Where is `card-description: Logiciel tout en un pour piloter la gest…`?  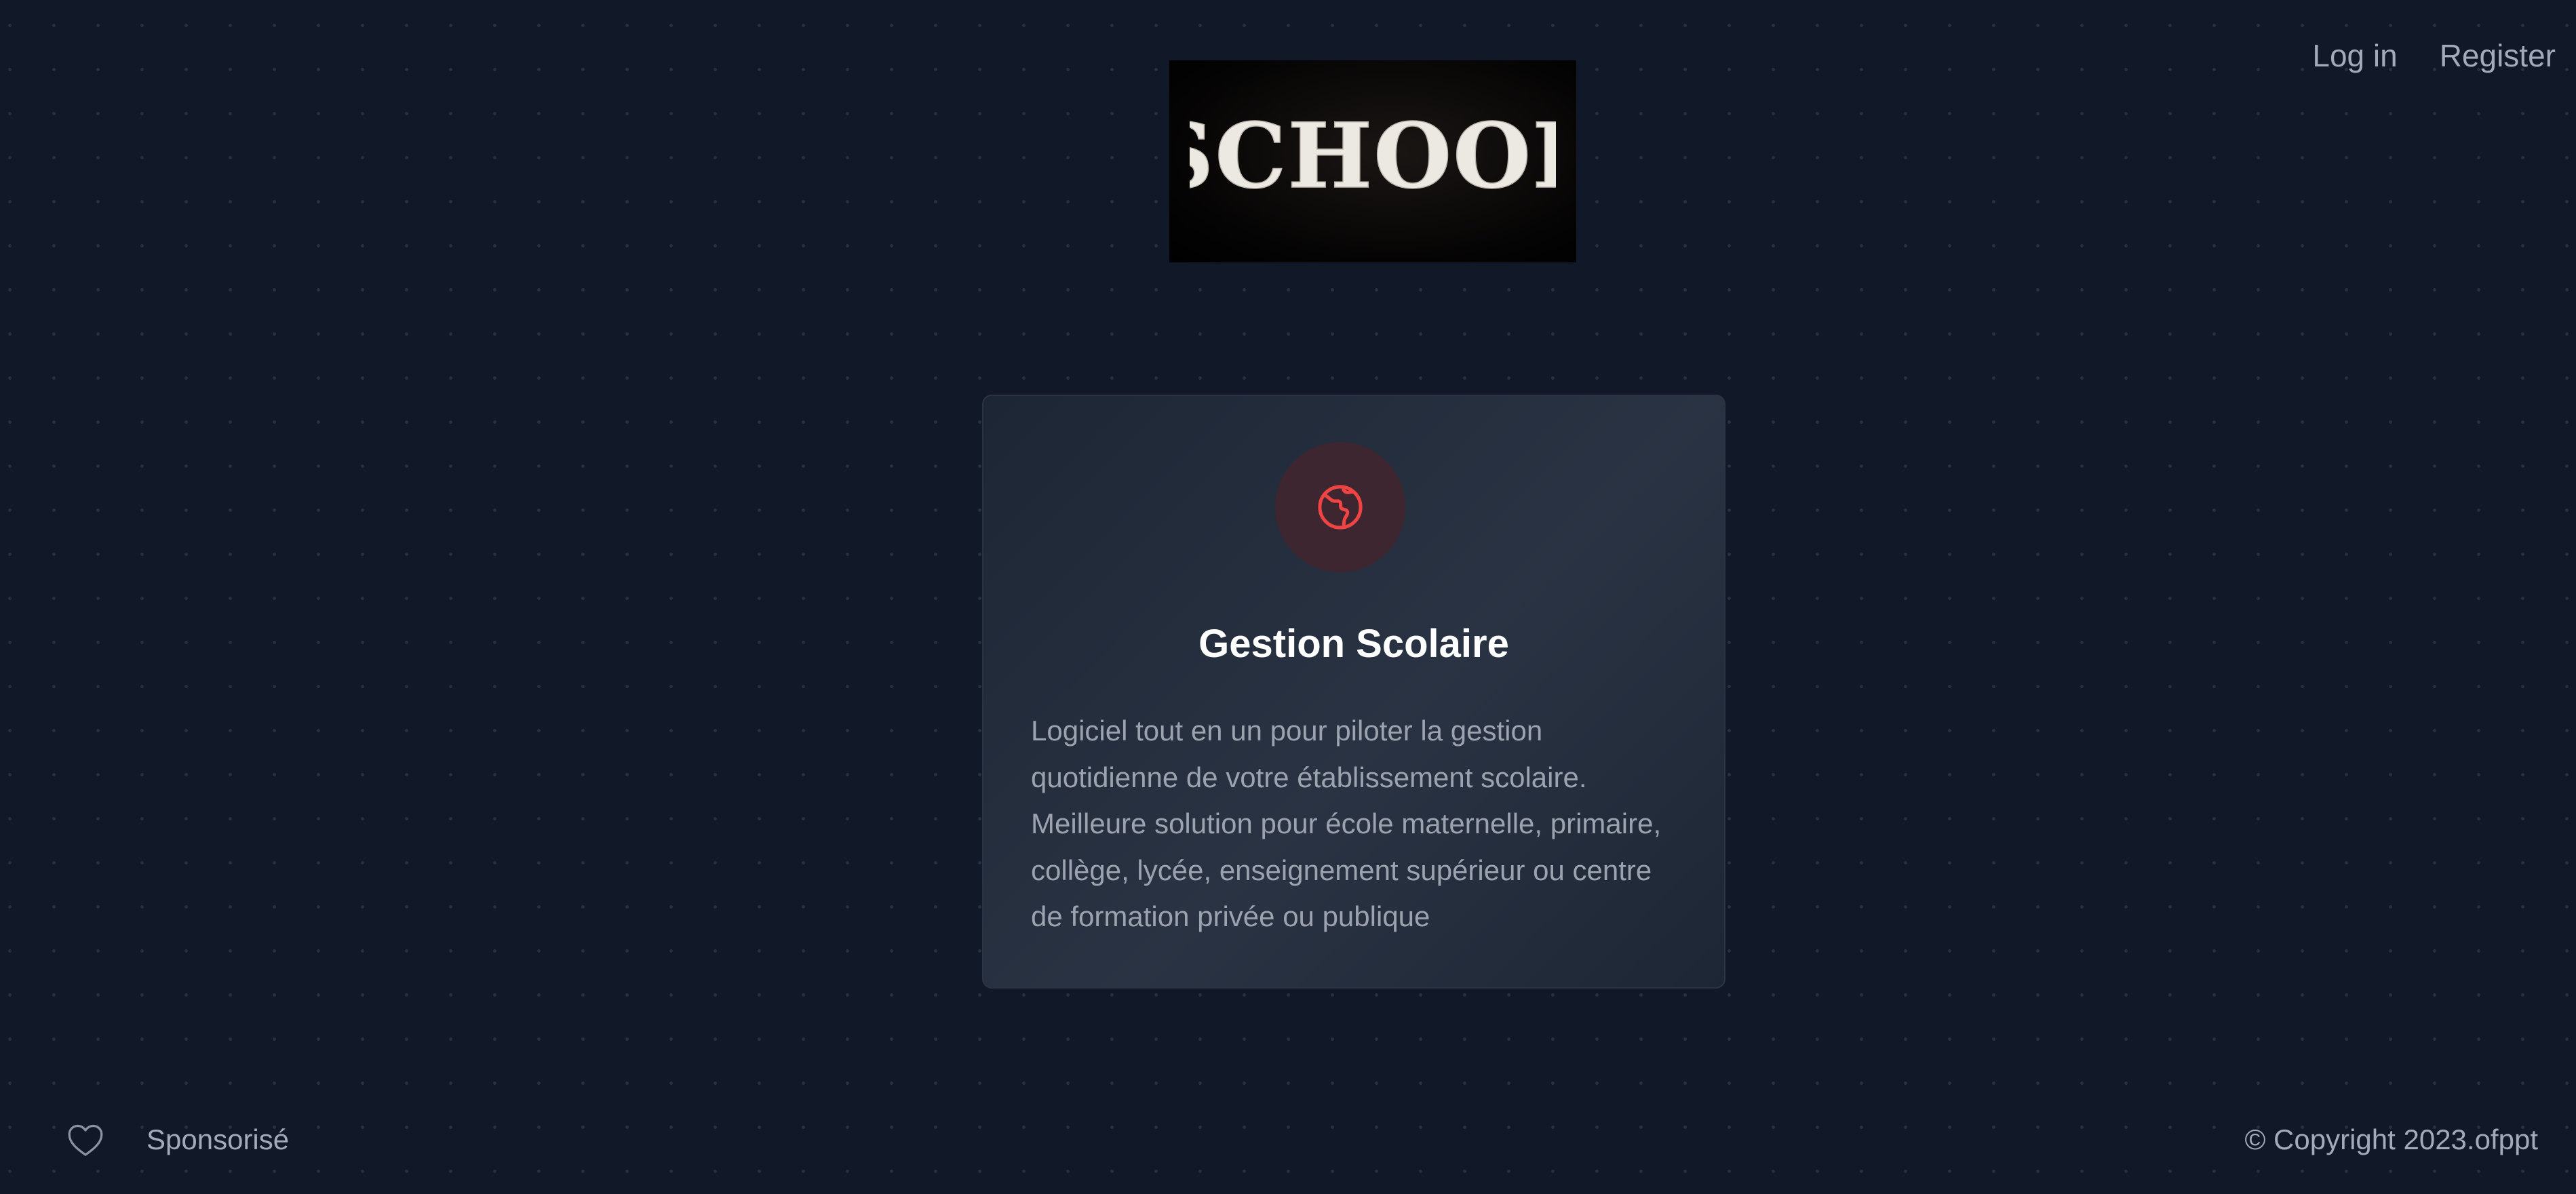 card-description: Logiciel tout en un pour piloter la gest… is located at coordinates (1346, 823).